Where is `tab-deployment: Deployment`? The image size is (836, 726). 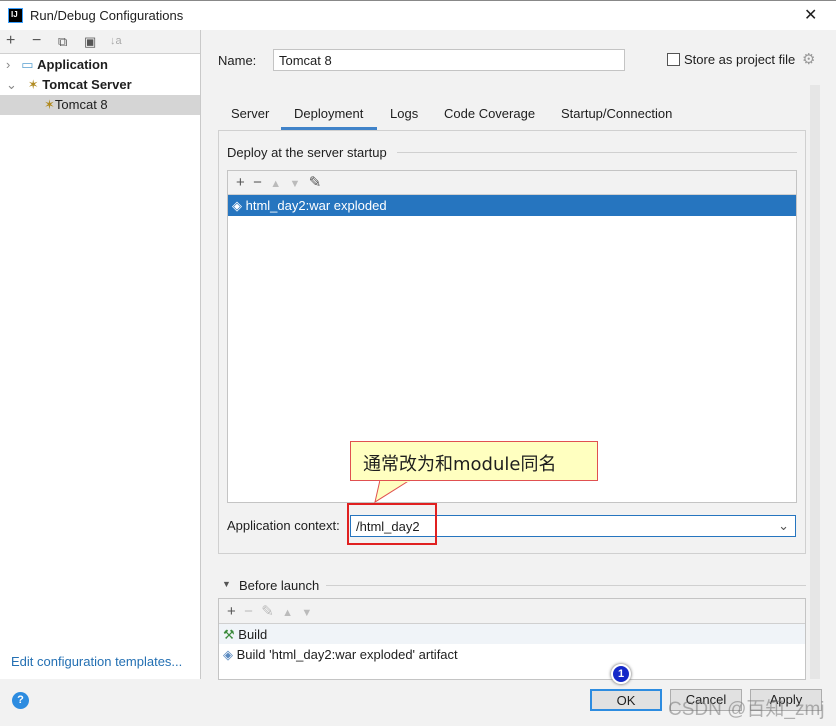 tab-deployment: Deployment is located at coordinates (328, 113).